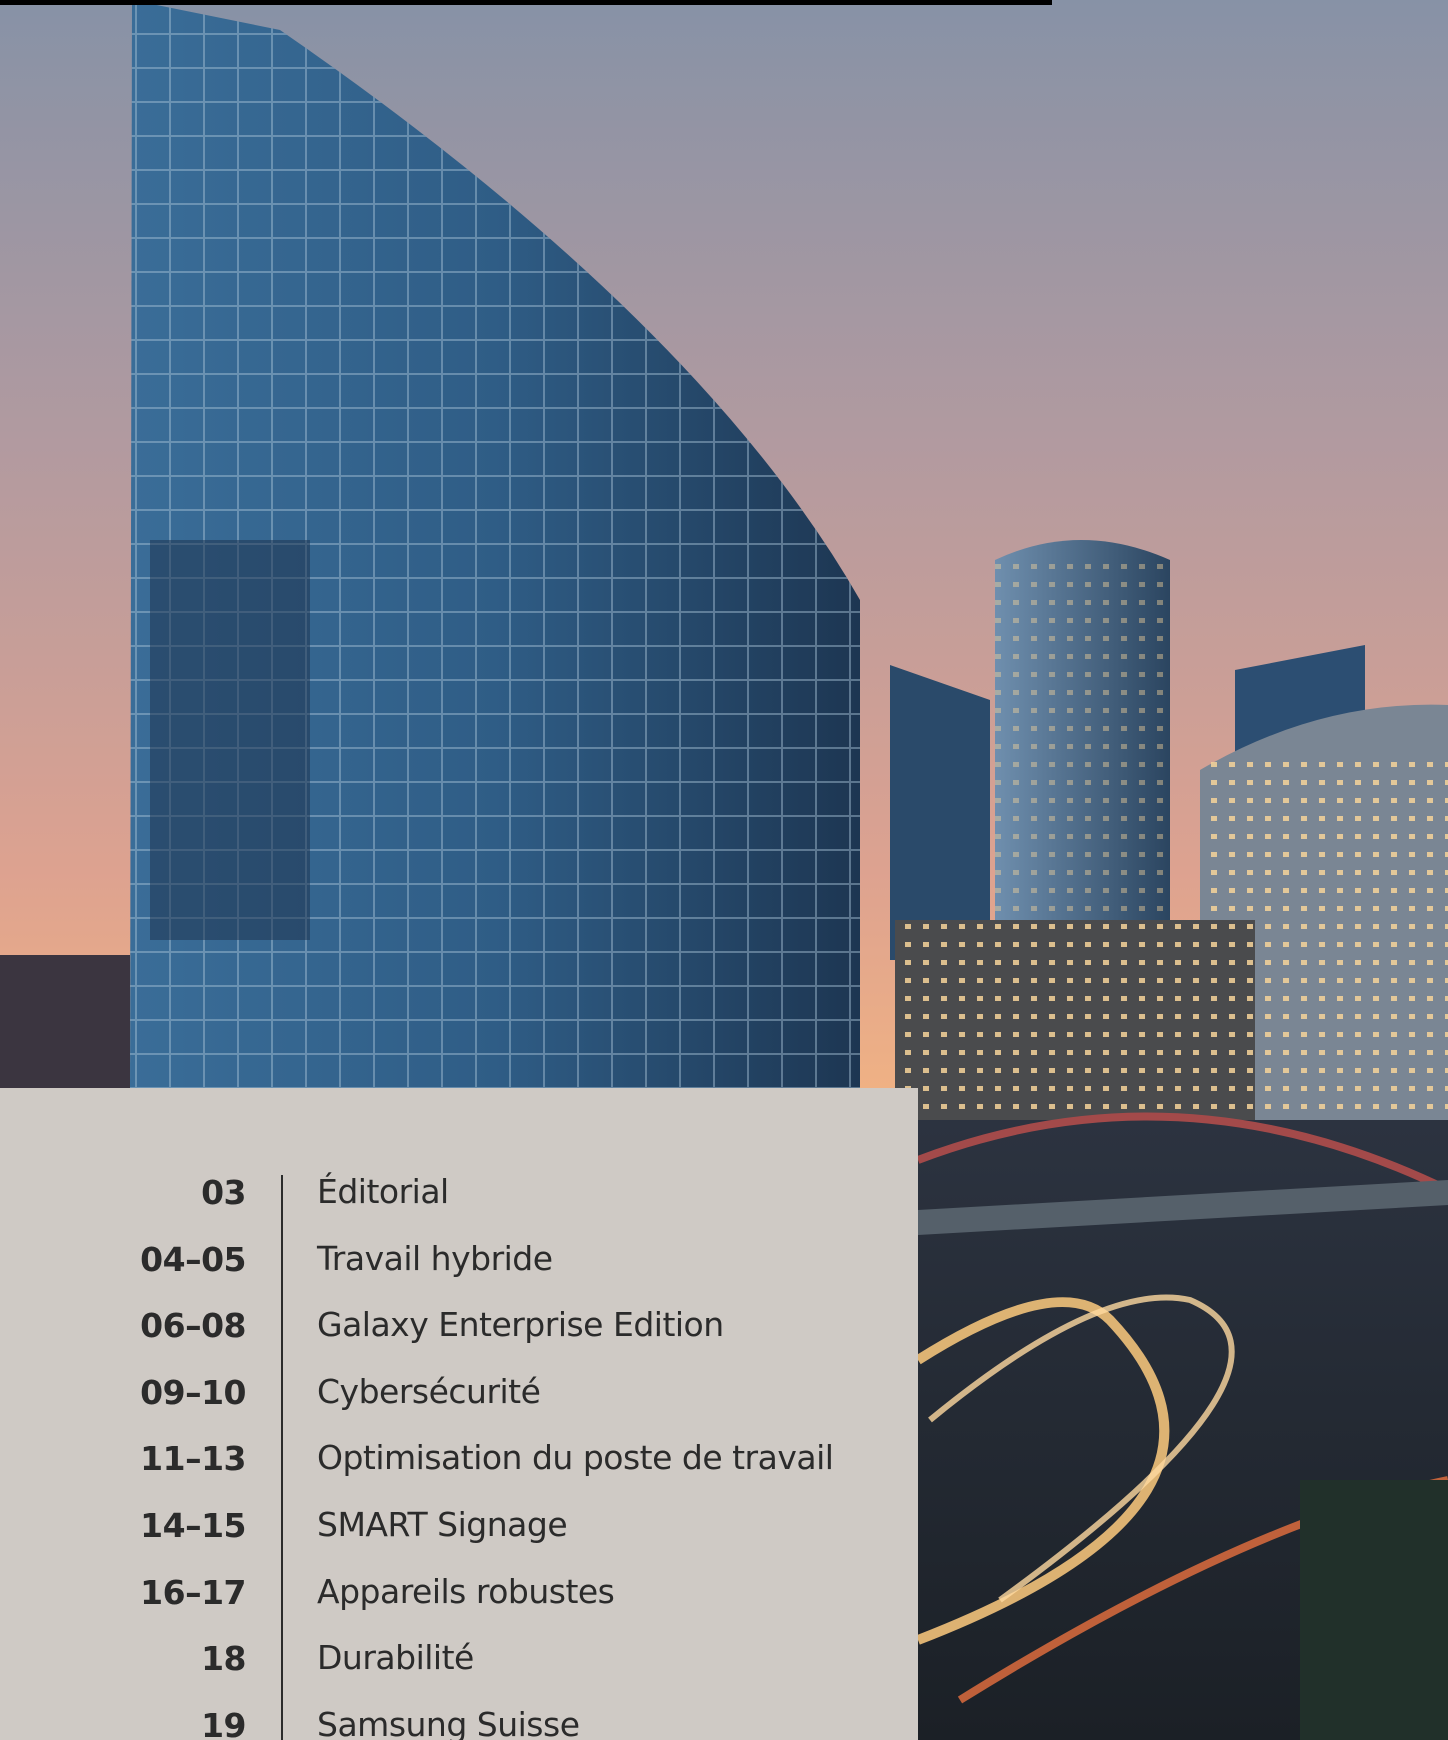  I want to click on toc-title: Samsung Suisse, so click(448, 1722).